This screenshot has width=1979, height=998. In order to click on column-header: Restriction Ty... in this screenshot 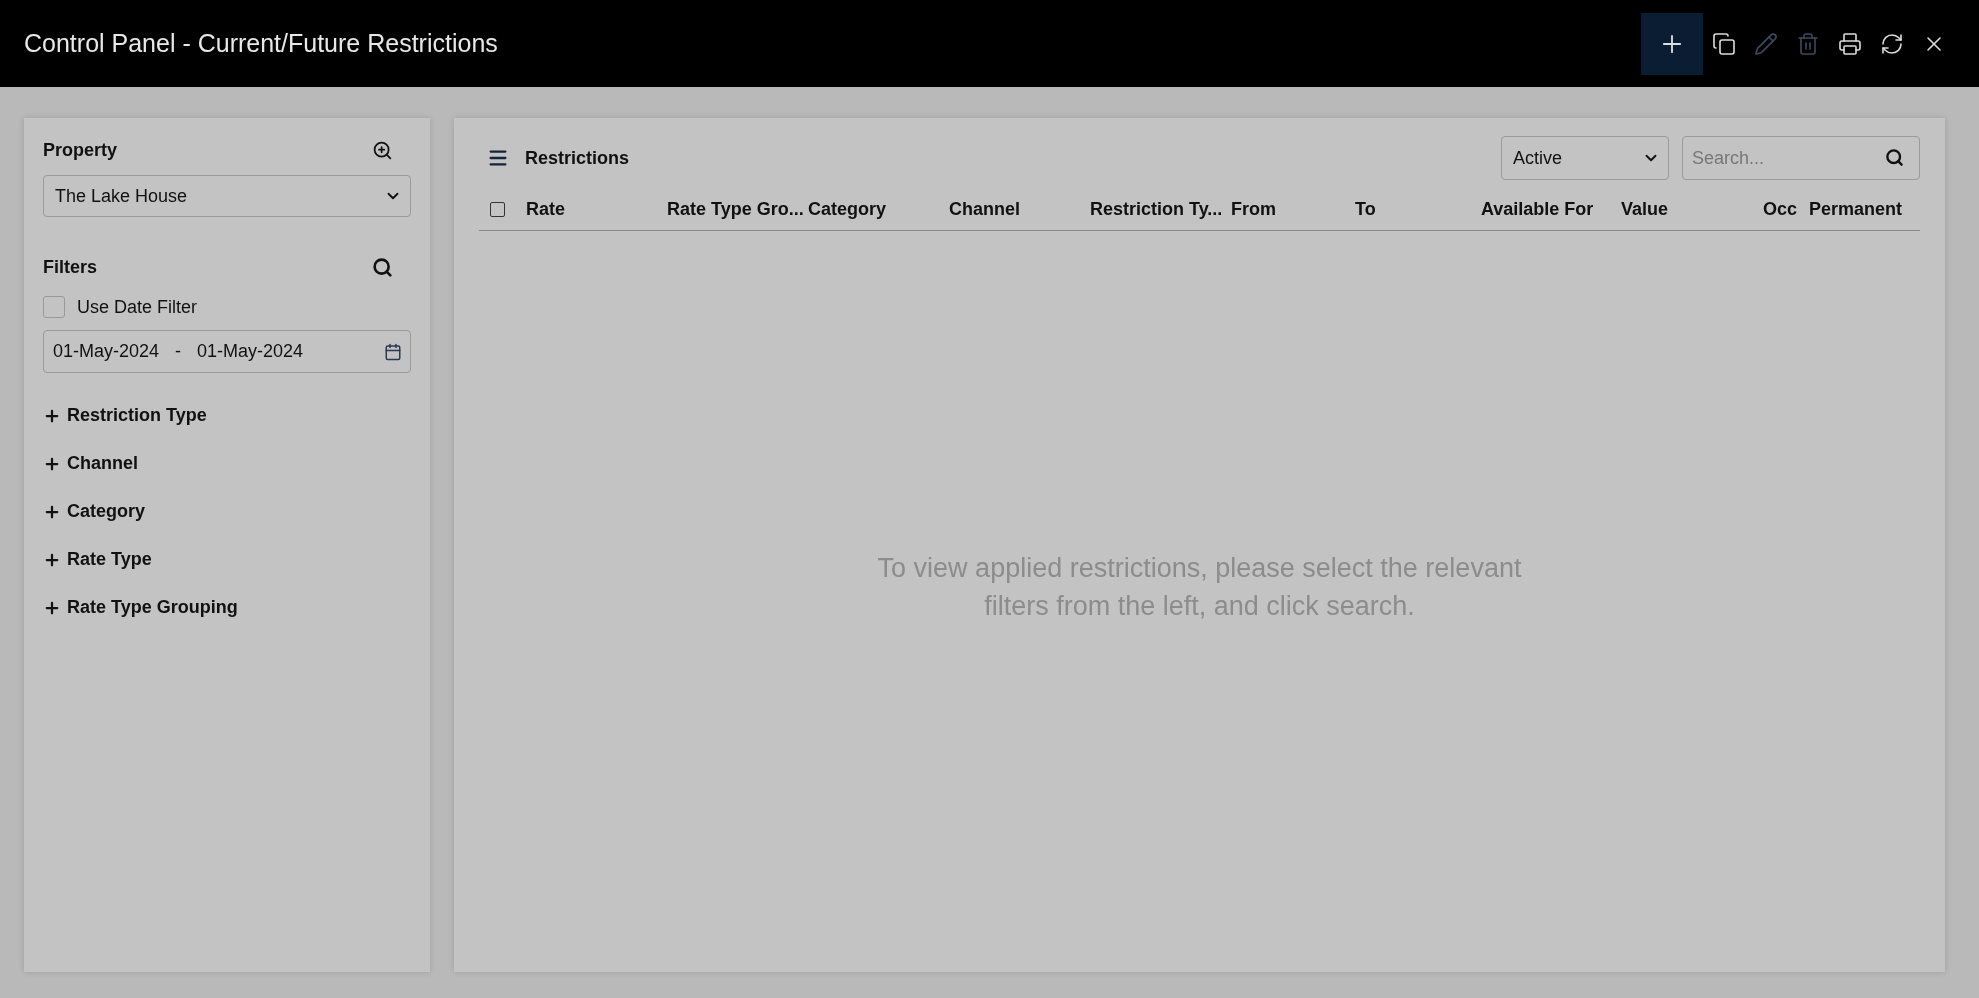, I will do `click(1157, 209)`.